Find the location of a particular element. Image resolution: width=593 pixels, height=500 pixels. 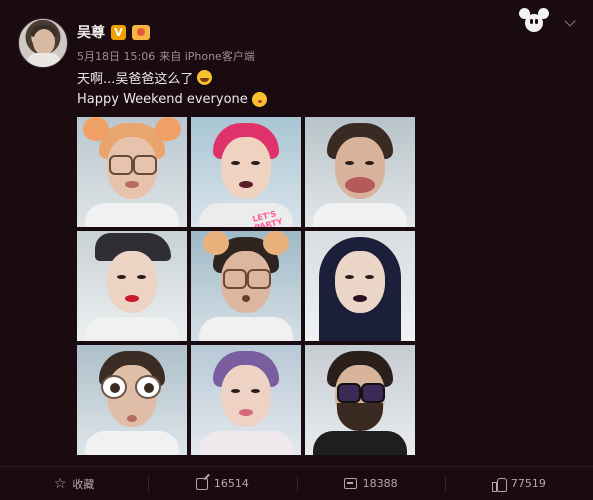

post-text-2: Happy Weekend everyone is located at coordinates (162, 99).